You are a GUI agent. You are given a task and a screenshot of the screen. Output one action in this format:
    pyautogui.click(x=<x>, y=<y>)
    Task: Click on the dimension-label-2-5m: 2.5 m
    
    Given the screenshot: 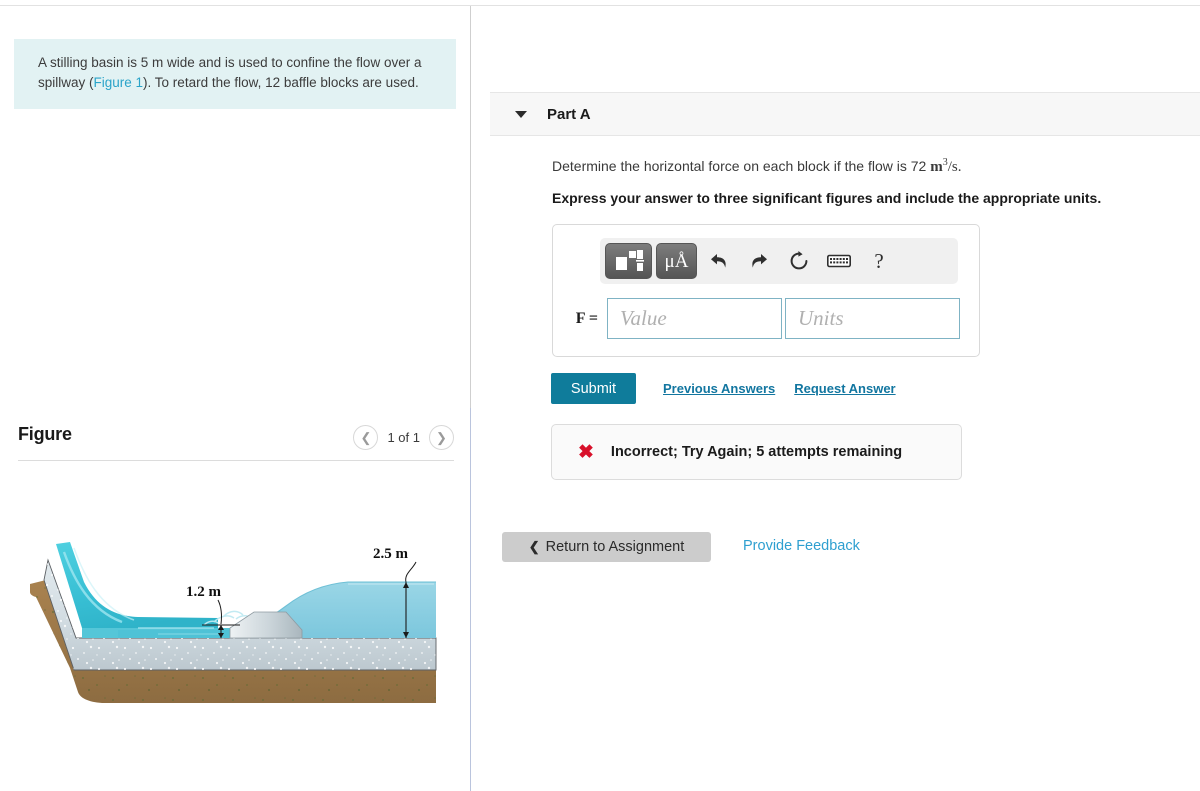 What is the action you would take?
    pyautogui.click(x=391, y=554)
    